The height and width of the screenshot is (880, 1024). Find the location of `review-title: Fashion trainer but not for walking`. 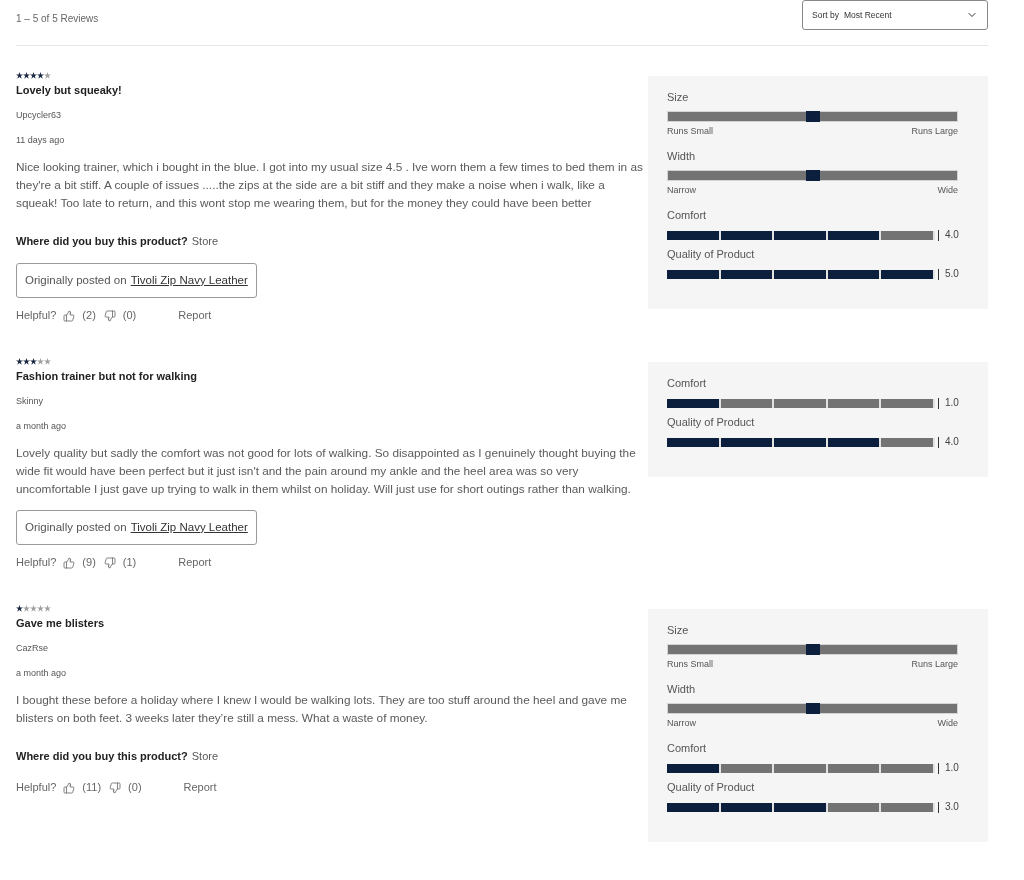

review-title: Fashion trainer but not for walking is located at coordinates (106, 376).